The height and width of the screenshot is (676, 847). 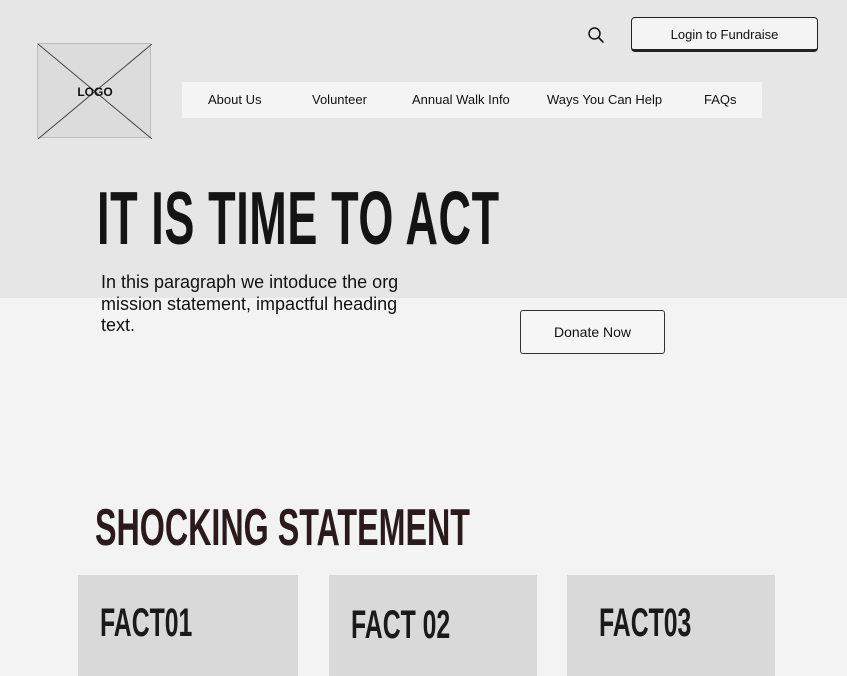 I want to click on fact-card: FACT01, so click(x=188, y=625).